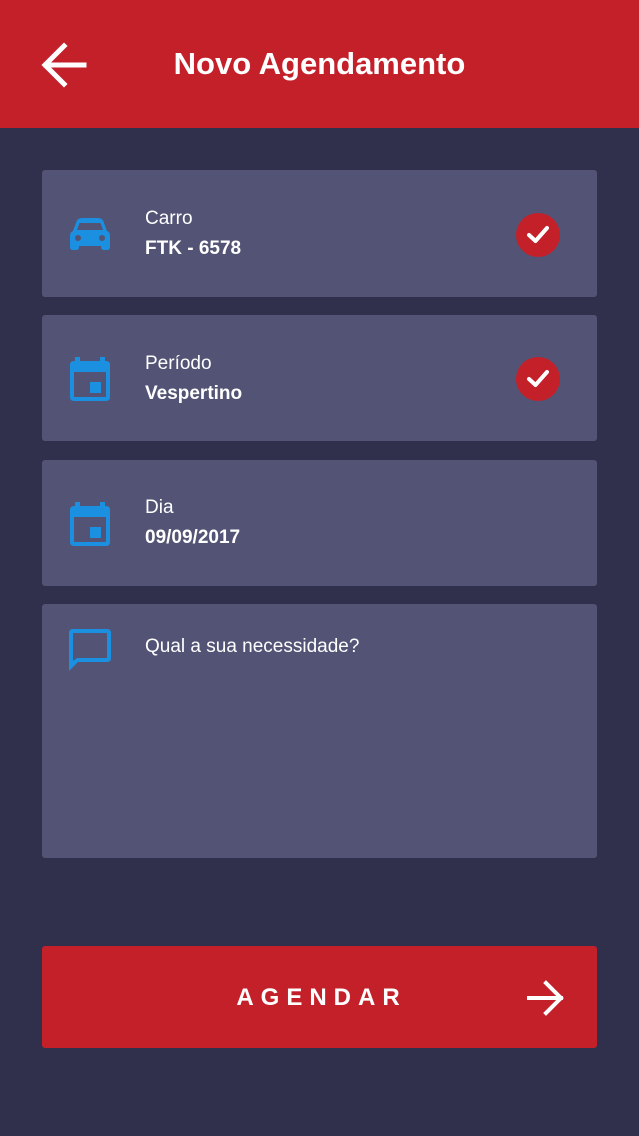 The height and width of the screenshot is (1136, 639). I want to click on car-selected-badge, so click(538, 235).